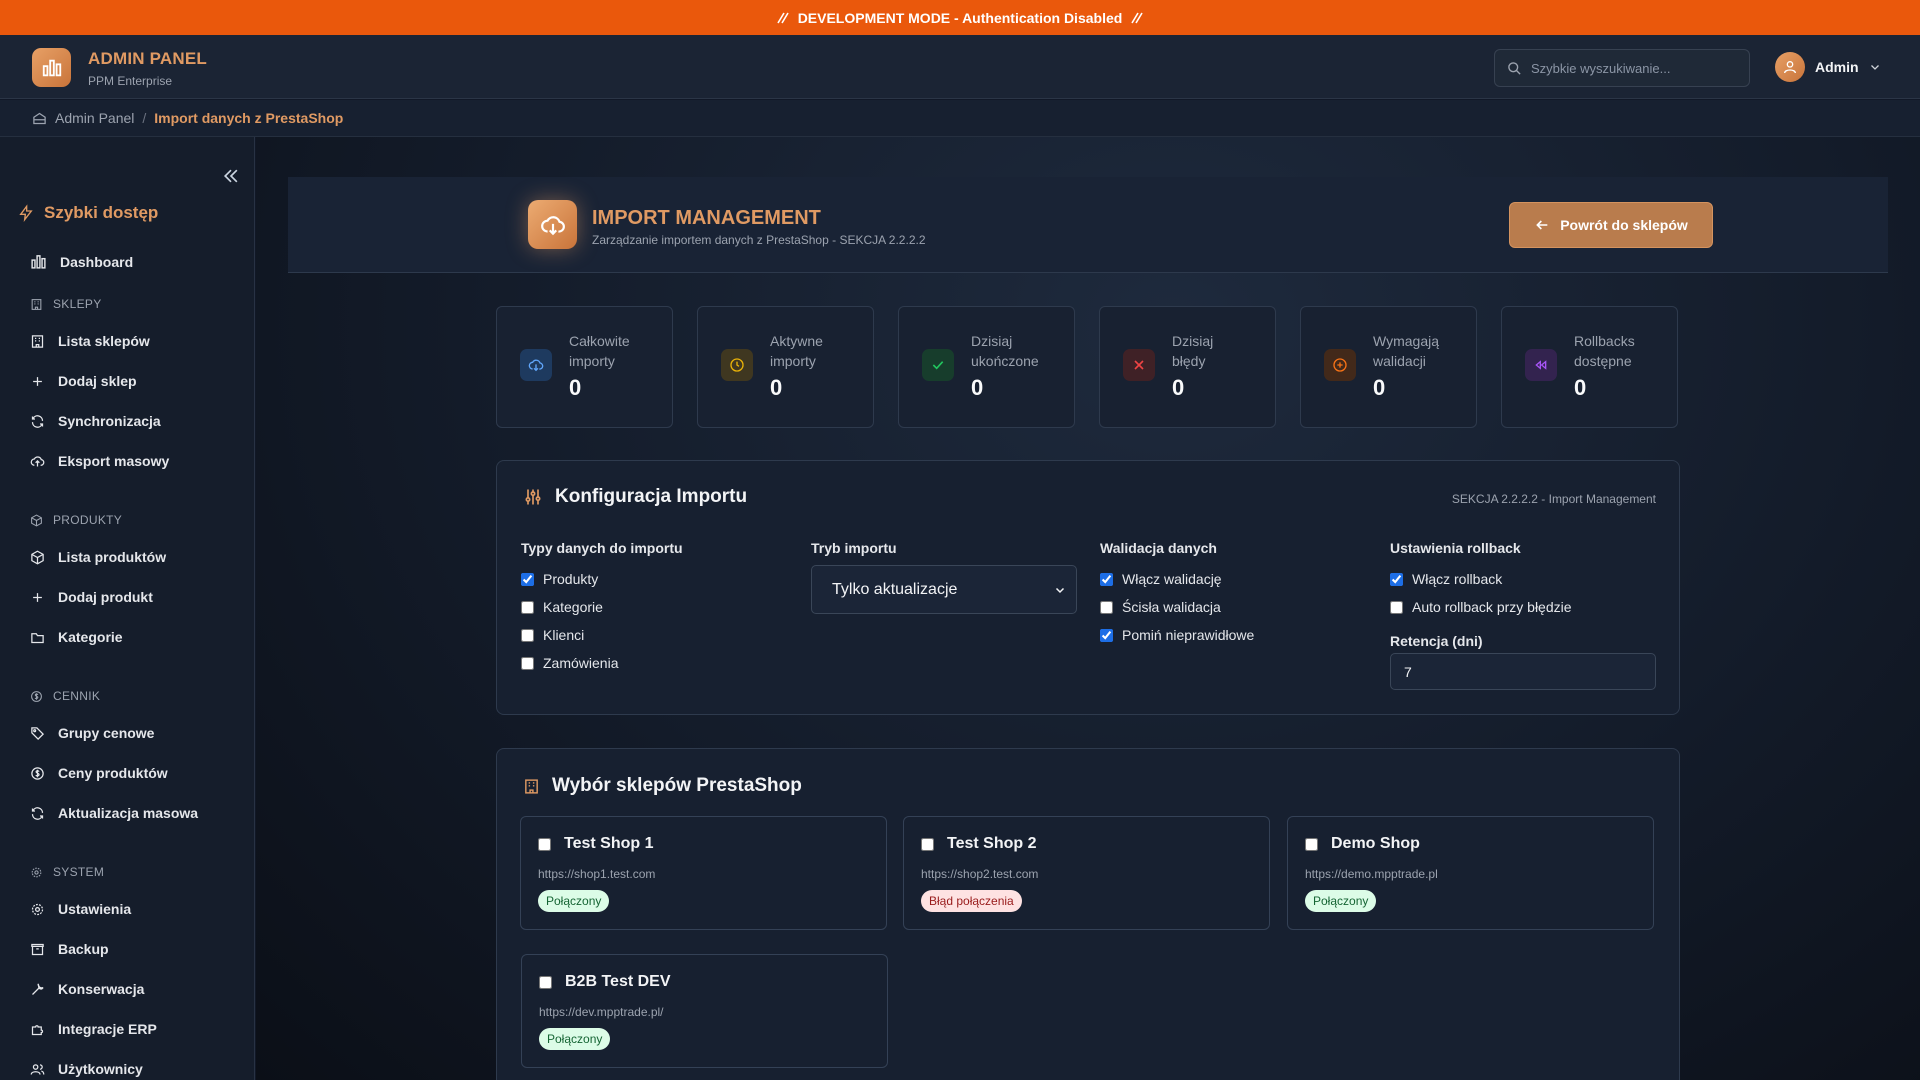 The height and width of the screenshot is (1080, 1920). I want to click on categories-checkbox, so click(527, 607).